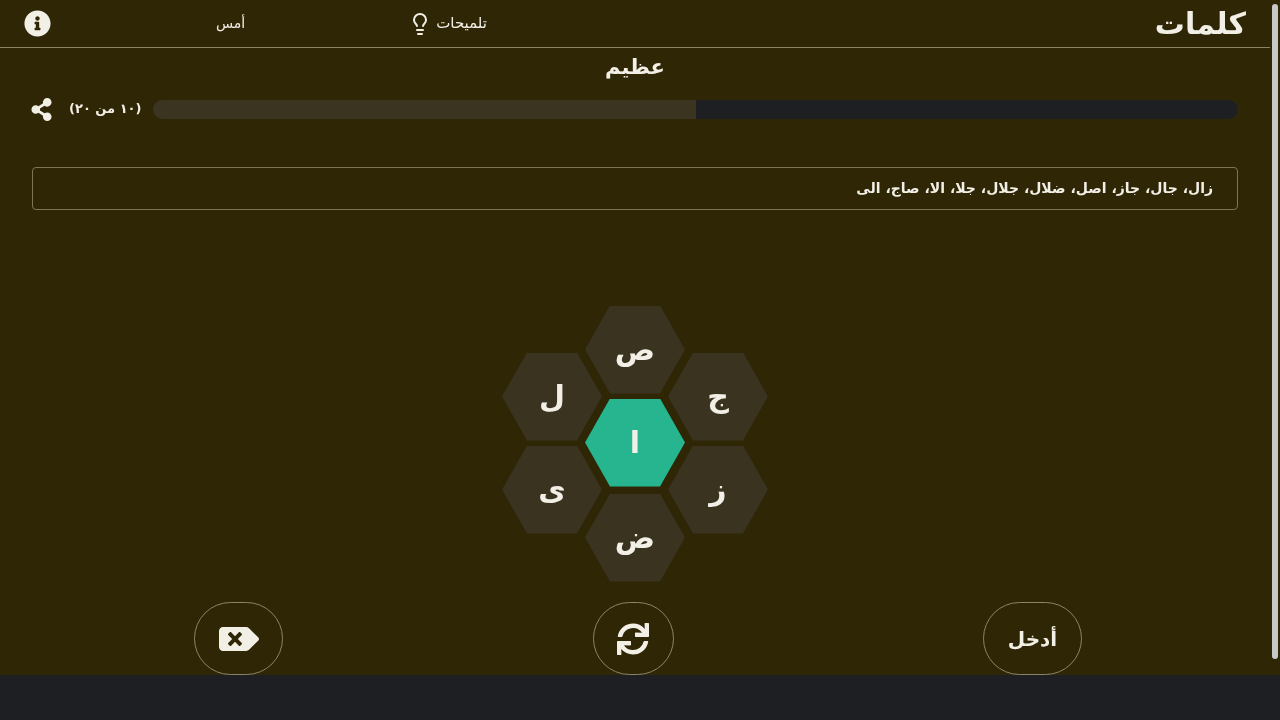 The height and width of the screenshot is (720, 1280). I want to click on letter-tile: ل, so click(552, 396).